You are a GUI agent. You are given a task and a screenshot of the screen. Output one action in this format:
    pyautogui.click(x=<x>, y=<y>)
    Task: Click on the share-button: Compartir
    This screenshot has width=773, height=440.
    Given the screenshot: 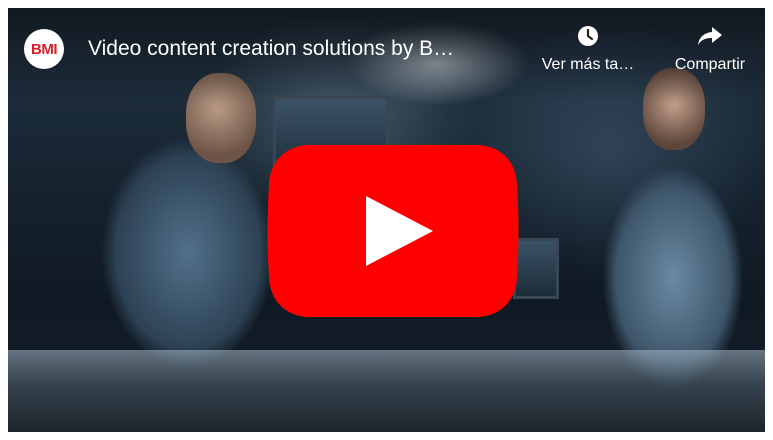 What is the action you would take?
    pyautogui.click(x=710, y=49)
    